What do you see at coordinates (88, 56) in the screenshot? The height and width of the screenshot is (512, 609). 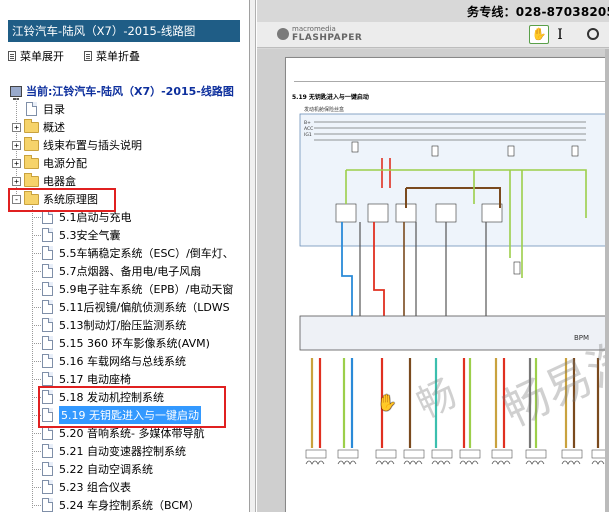 I see `collapse-icon` at bounding box center [88, 56].